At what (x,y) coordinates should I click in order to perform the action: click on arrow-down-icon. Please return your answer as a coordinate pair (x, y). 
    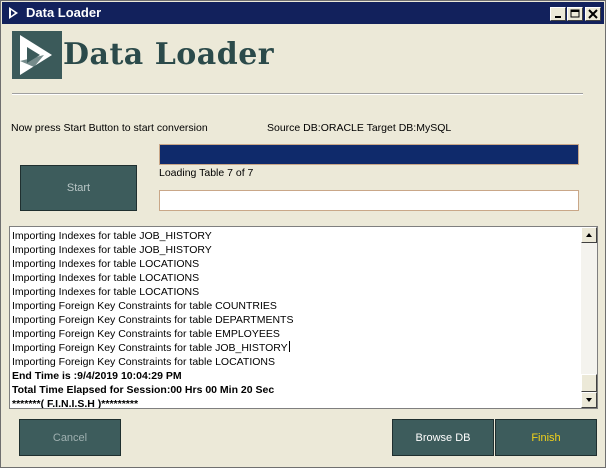
    Looking at the image, I should click on (589, 400).